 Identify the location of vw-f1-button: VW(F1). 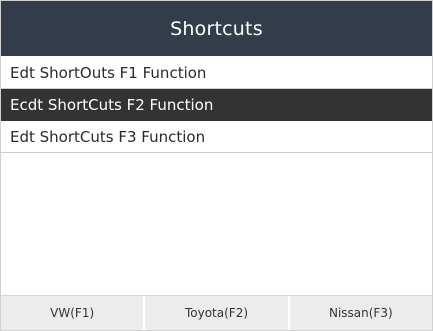
(72, 313).